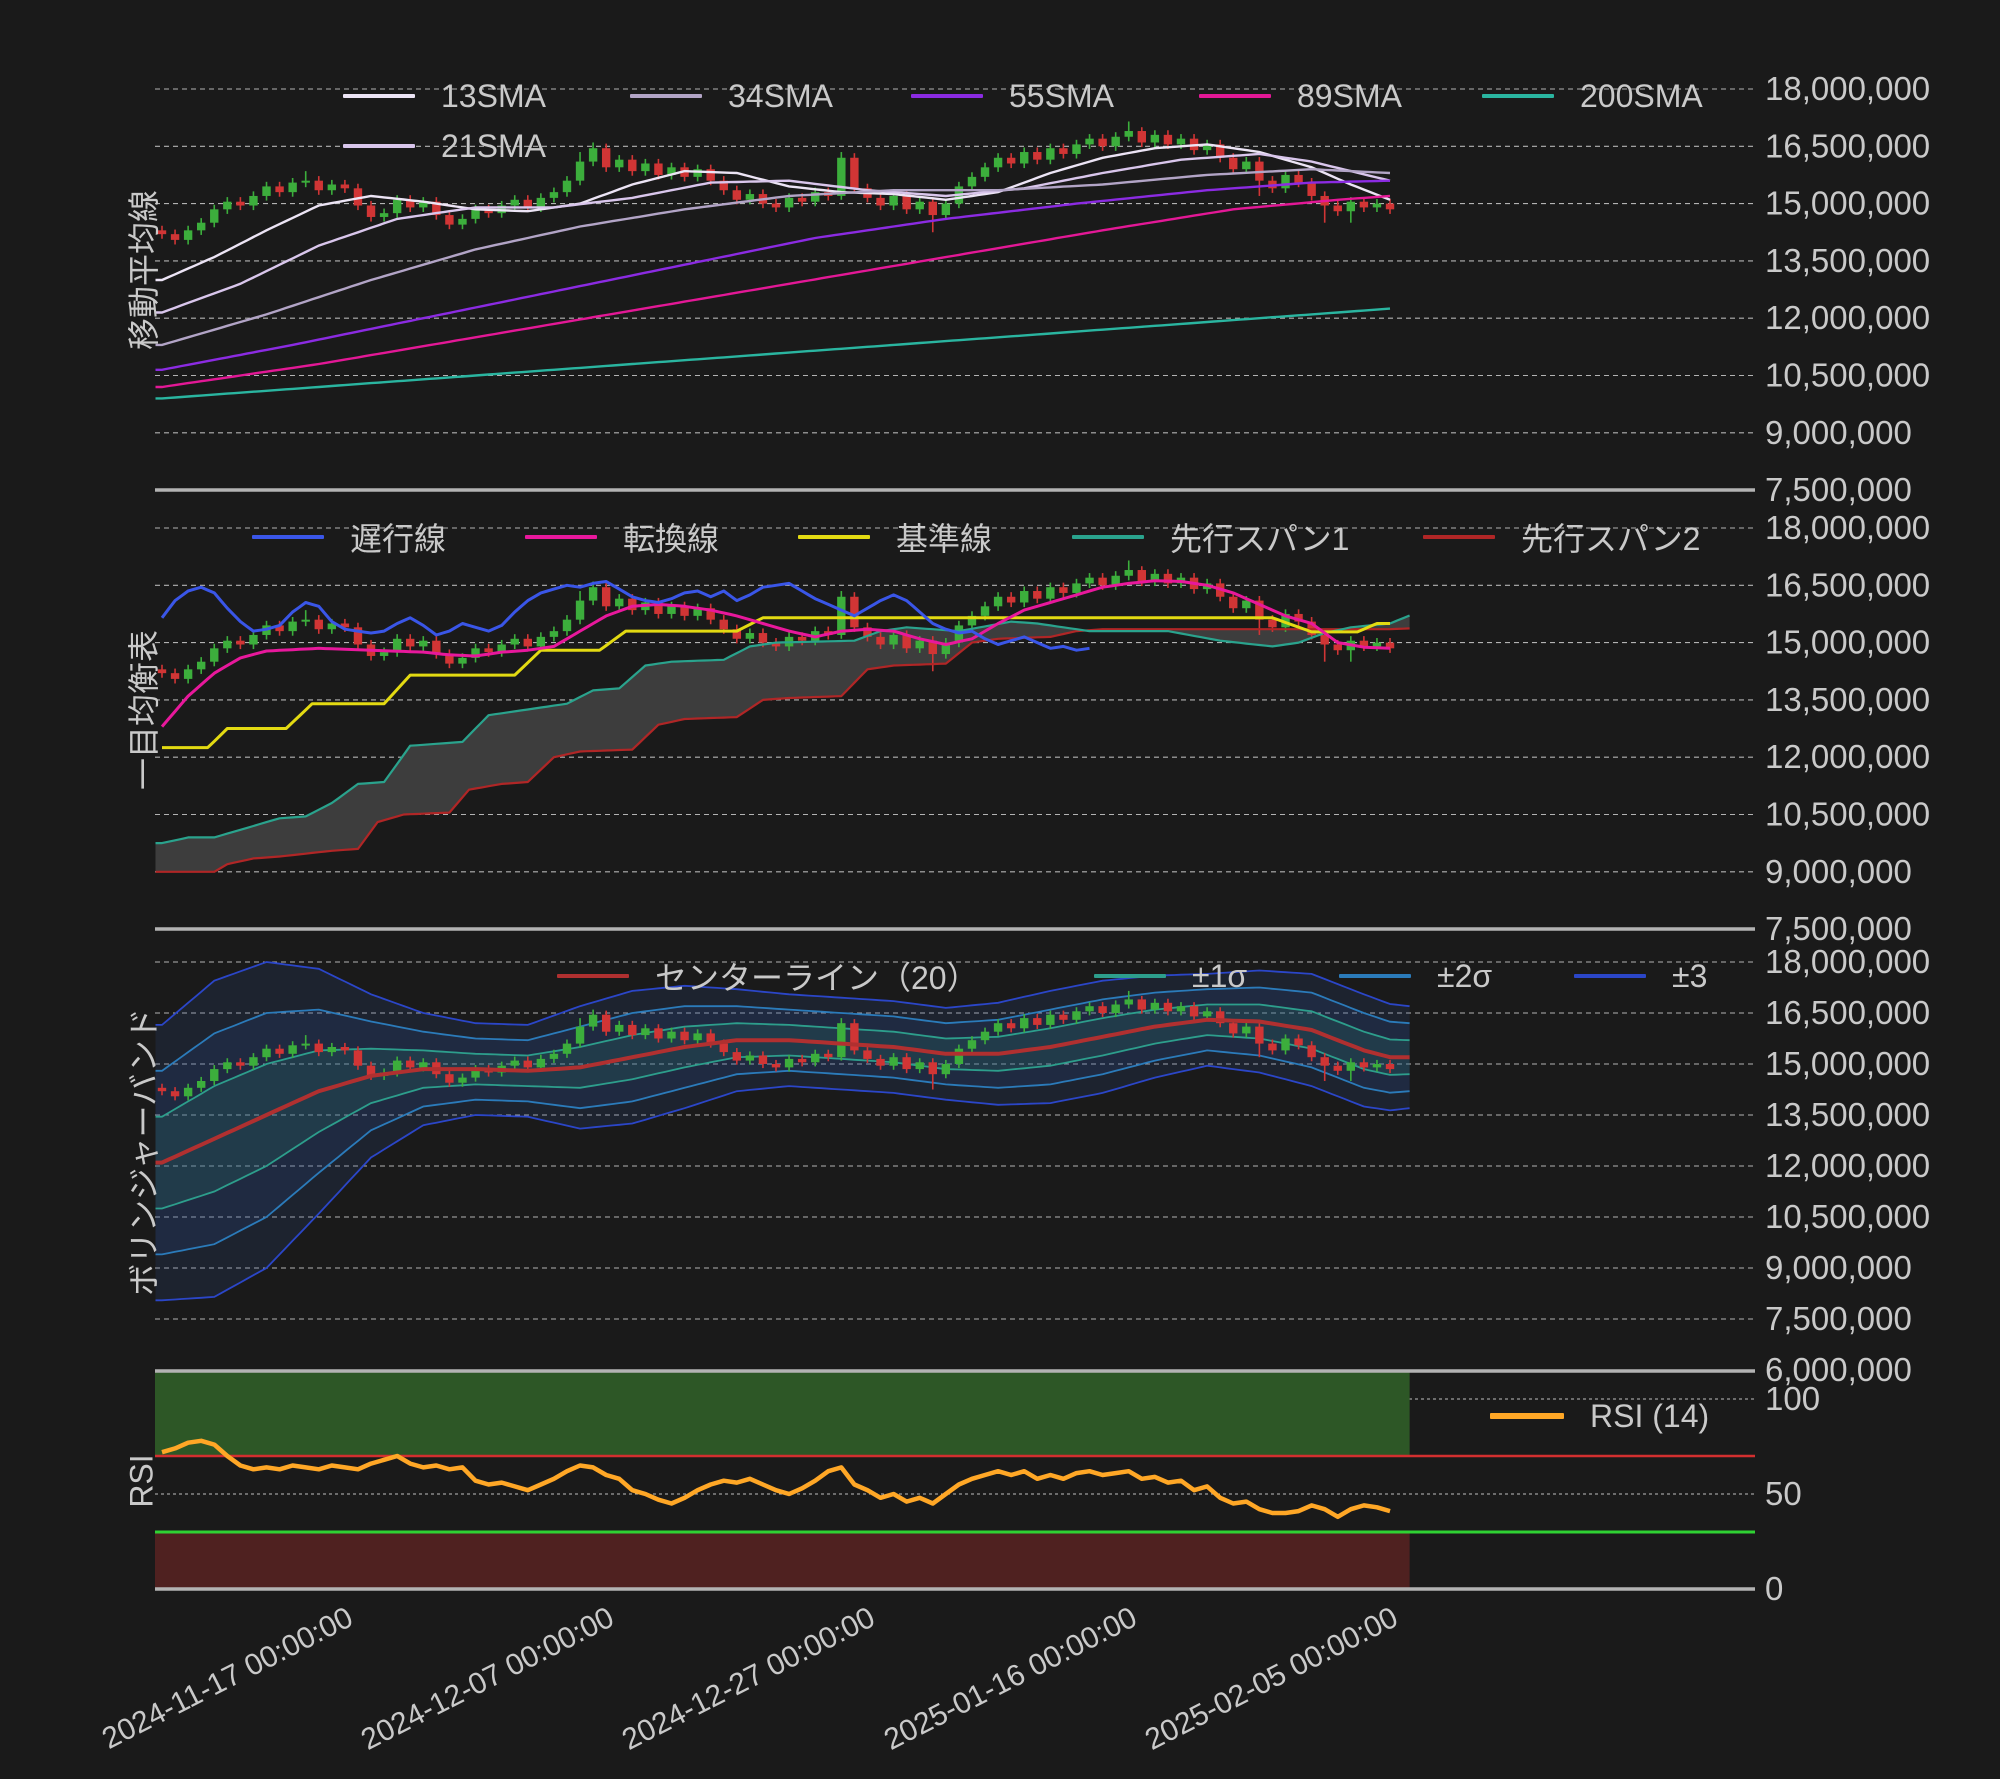 This screenshot has width=2000, height=1779. What do you see at coordinates (1592, 96) in the screenshot?
I see `legend-item-200sma: 200SMA` at bounding box center [1592, 96].